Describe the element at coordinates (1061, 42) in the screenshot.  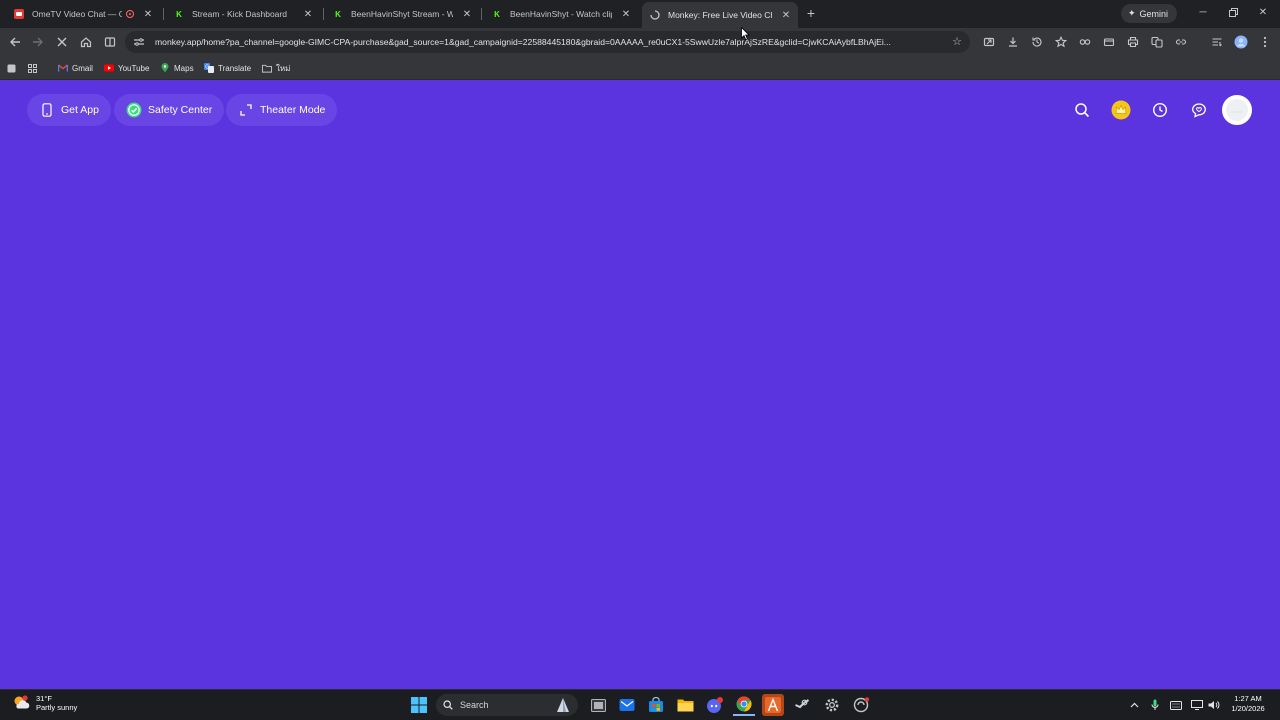
I see `favorites-icon` at that location.